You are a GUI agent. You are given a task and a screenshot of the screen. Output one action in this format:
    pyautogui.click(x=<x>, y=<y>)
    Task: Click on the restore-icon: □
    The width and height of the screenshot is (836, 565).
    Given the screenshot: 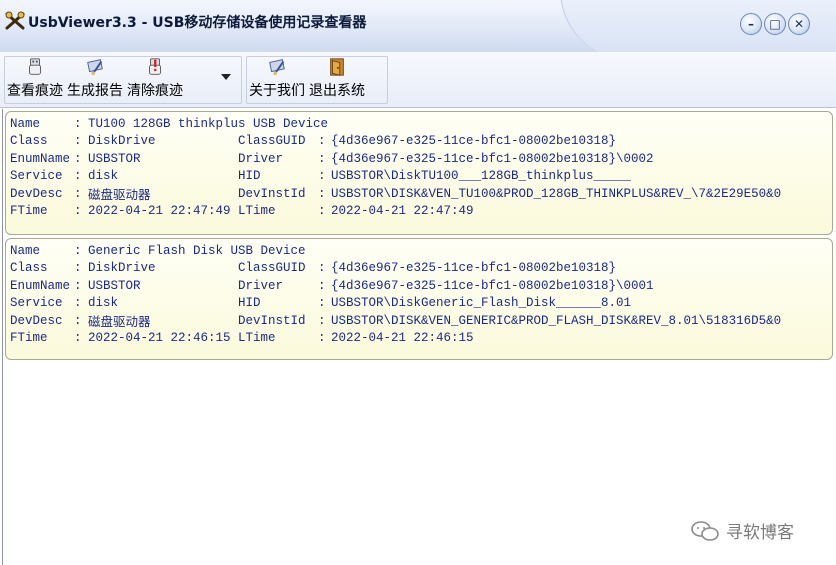 What is the action you would take?
    pyautogui.click(x=775, y=24)
    